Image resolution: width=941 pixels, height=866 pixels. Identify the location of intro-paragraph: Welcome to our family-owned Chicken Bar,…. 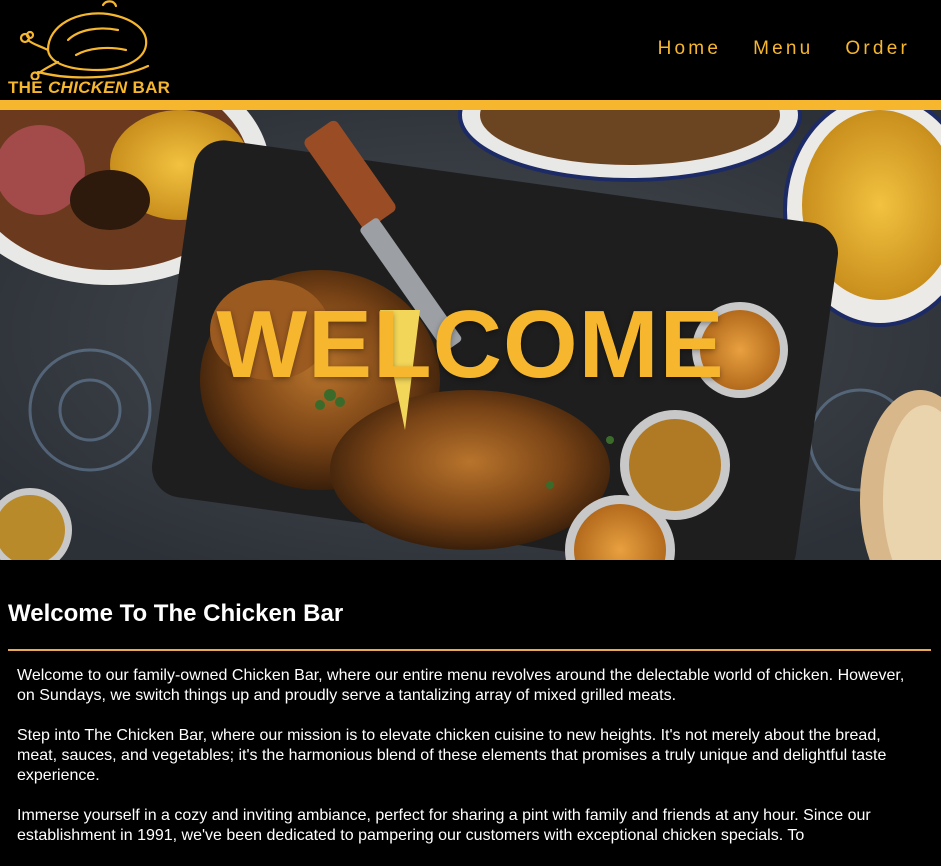
(461, 685).